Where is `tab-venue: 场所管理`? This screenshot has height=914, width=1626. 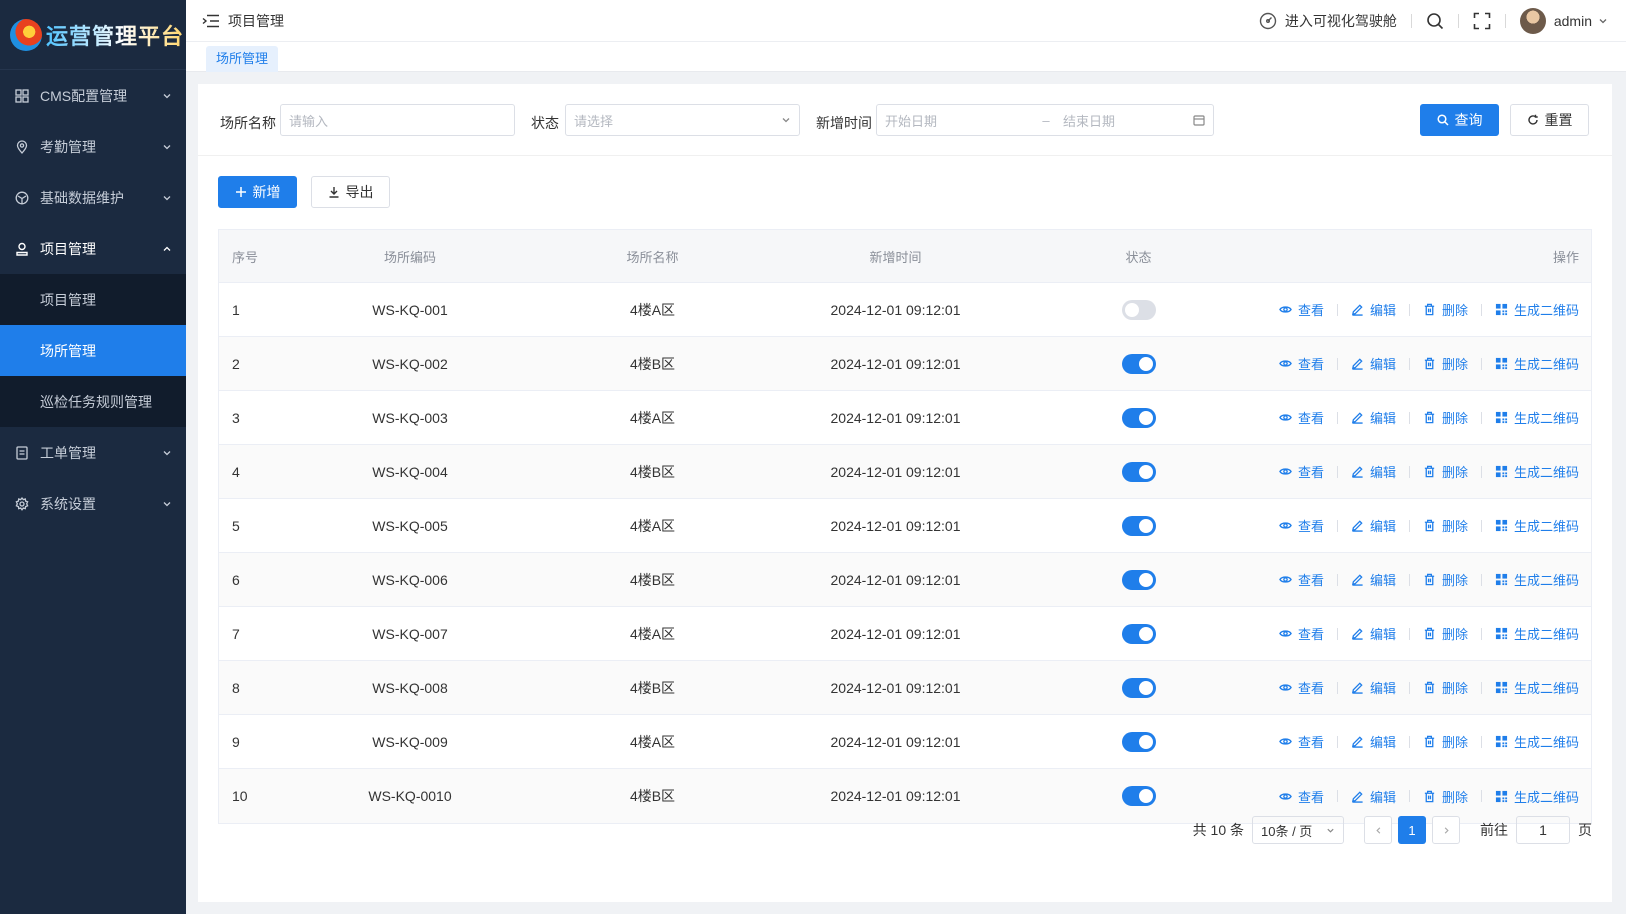
tab-venue: 场所管理 is located at coordinates (242, 59).